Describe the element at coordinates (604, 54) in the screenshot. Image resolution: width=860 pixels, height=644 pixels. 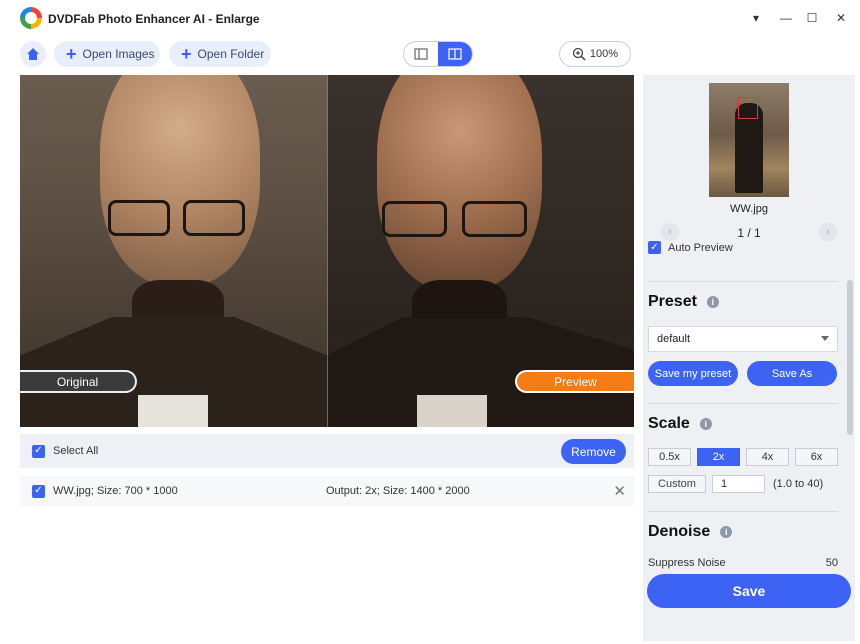
I see `zoom-level: 100%` at that location.